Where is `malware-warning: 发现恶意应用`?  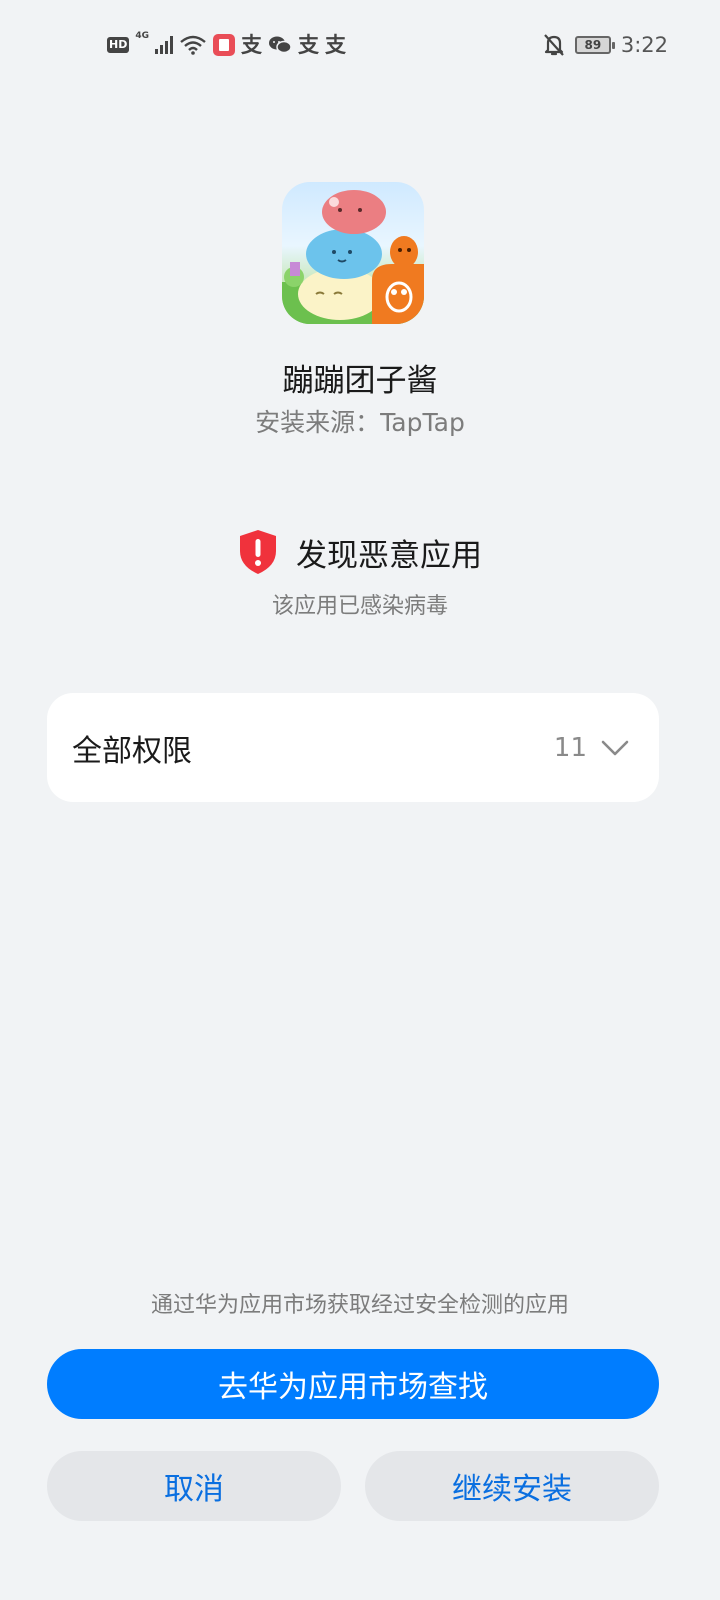 malware-warning: 发现恶意应用 is located at coordinates (360, 552).